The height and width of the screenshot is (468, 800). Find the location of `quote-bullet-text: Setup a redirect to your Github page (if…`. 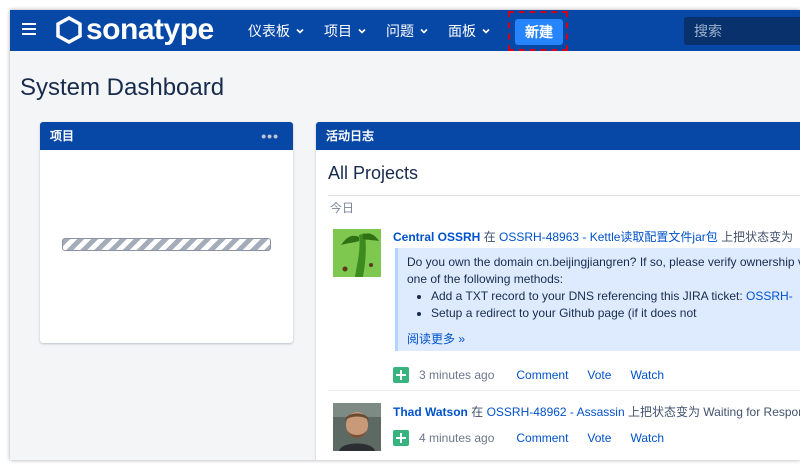

quote-bullet-text: Setup a redirect to your Github page (if… is located at coordinates (564, 313).